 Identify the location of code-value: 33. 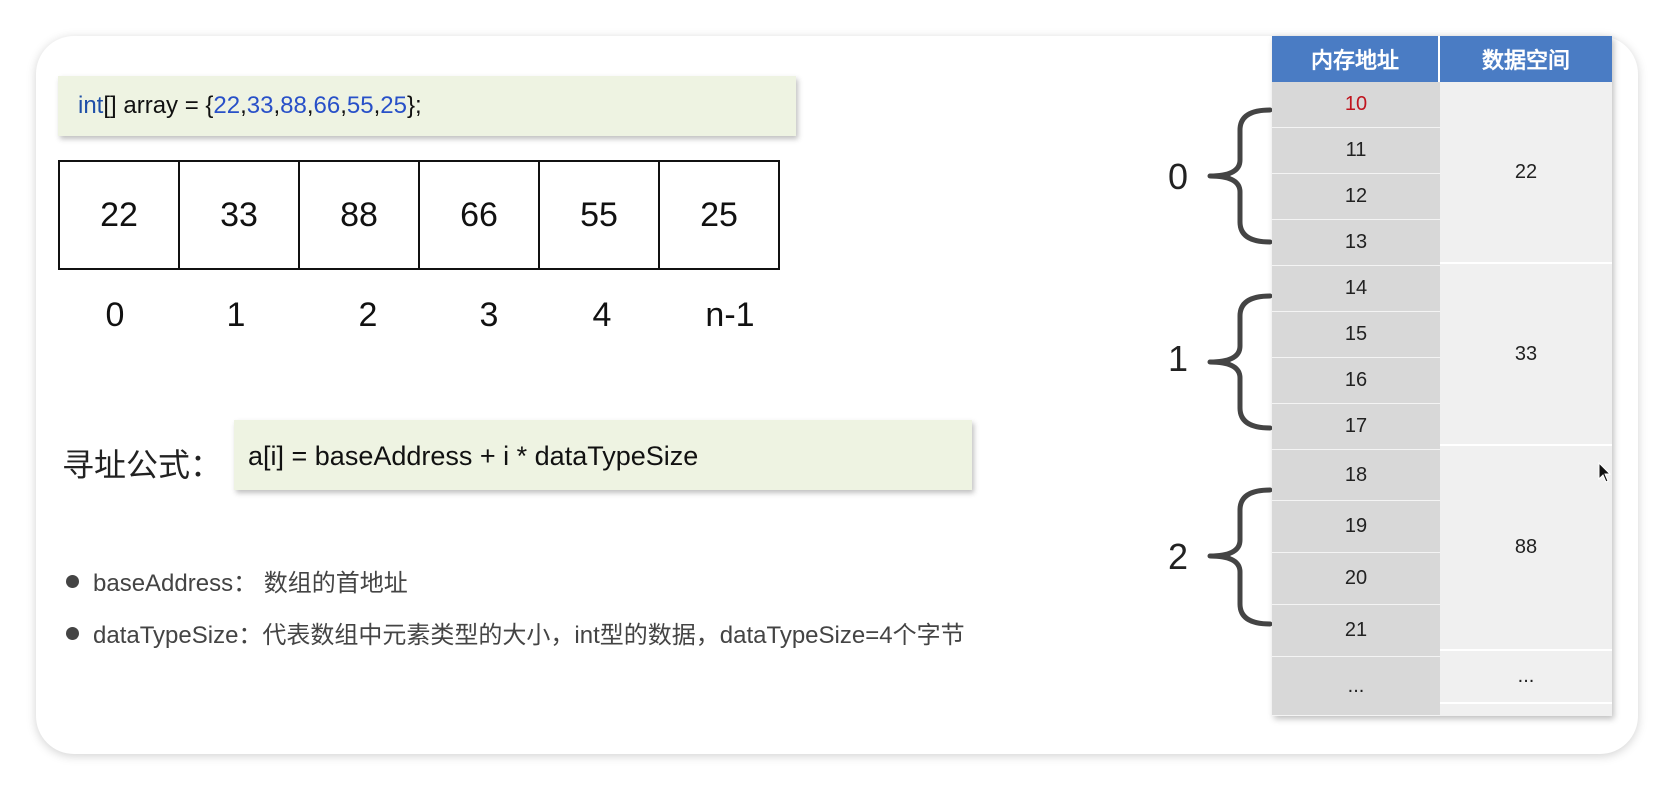
(260, 105).